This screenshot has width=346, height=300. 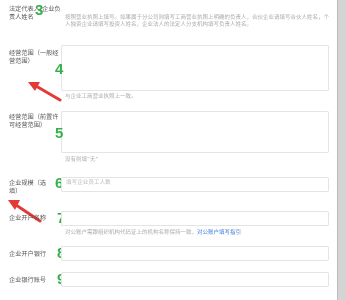 What do you see at coordinates (39, 10) in the screenshot?
I see `step-number-3: 3` at bounding box center [39, 10].